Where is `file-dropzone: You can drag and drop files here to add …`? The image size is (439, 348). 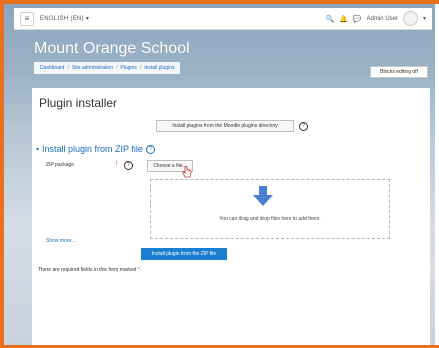 file-dropzone: You can drag and drop files here to add … is located at coordinates (270, 209).